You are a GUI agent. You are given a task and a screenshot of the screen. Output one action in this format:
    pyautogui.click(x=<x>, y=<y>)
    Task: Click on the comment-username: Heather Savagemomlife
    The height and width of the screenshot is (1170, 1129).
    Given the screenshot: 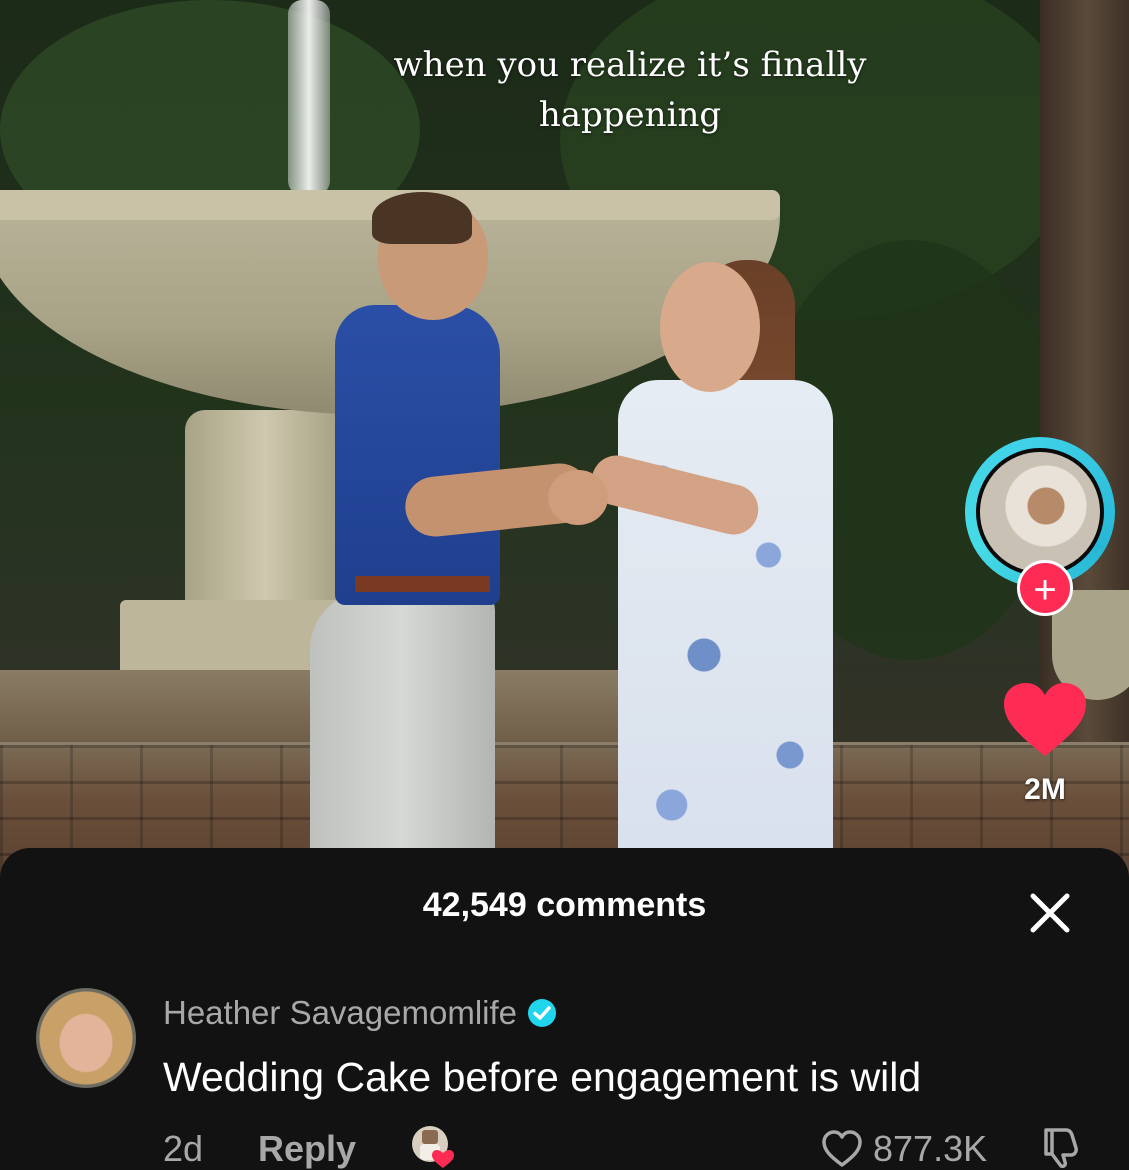 What is the action you would take?
    pyautogui.click(x=340, y=1012)
    